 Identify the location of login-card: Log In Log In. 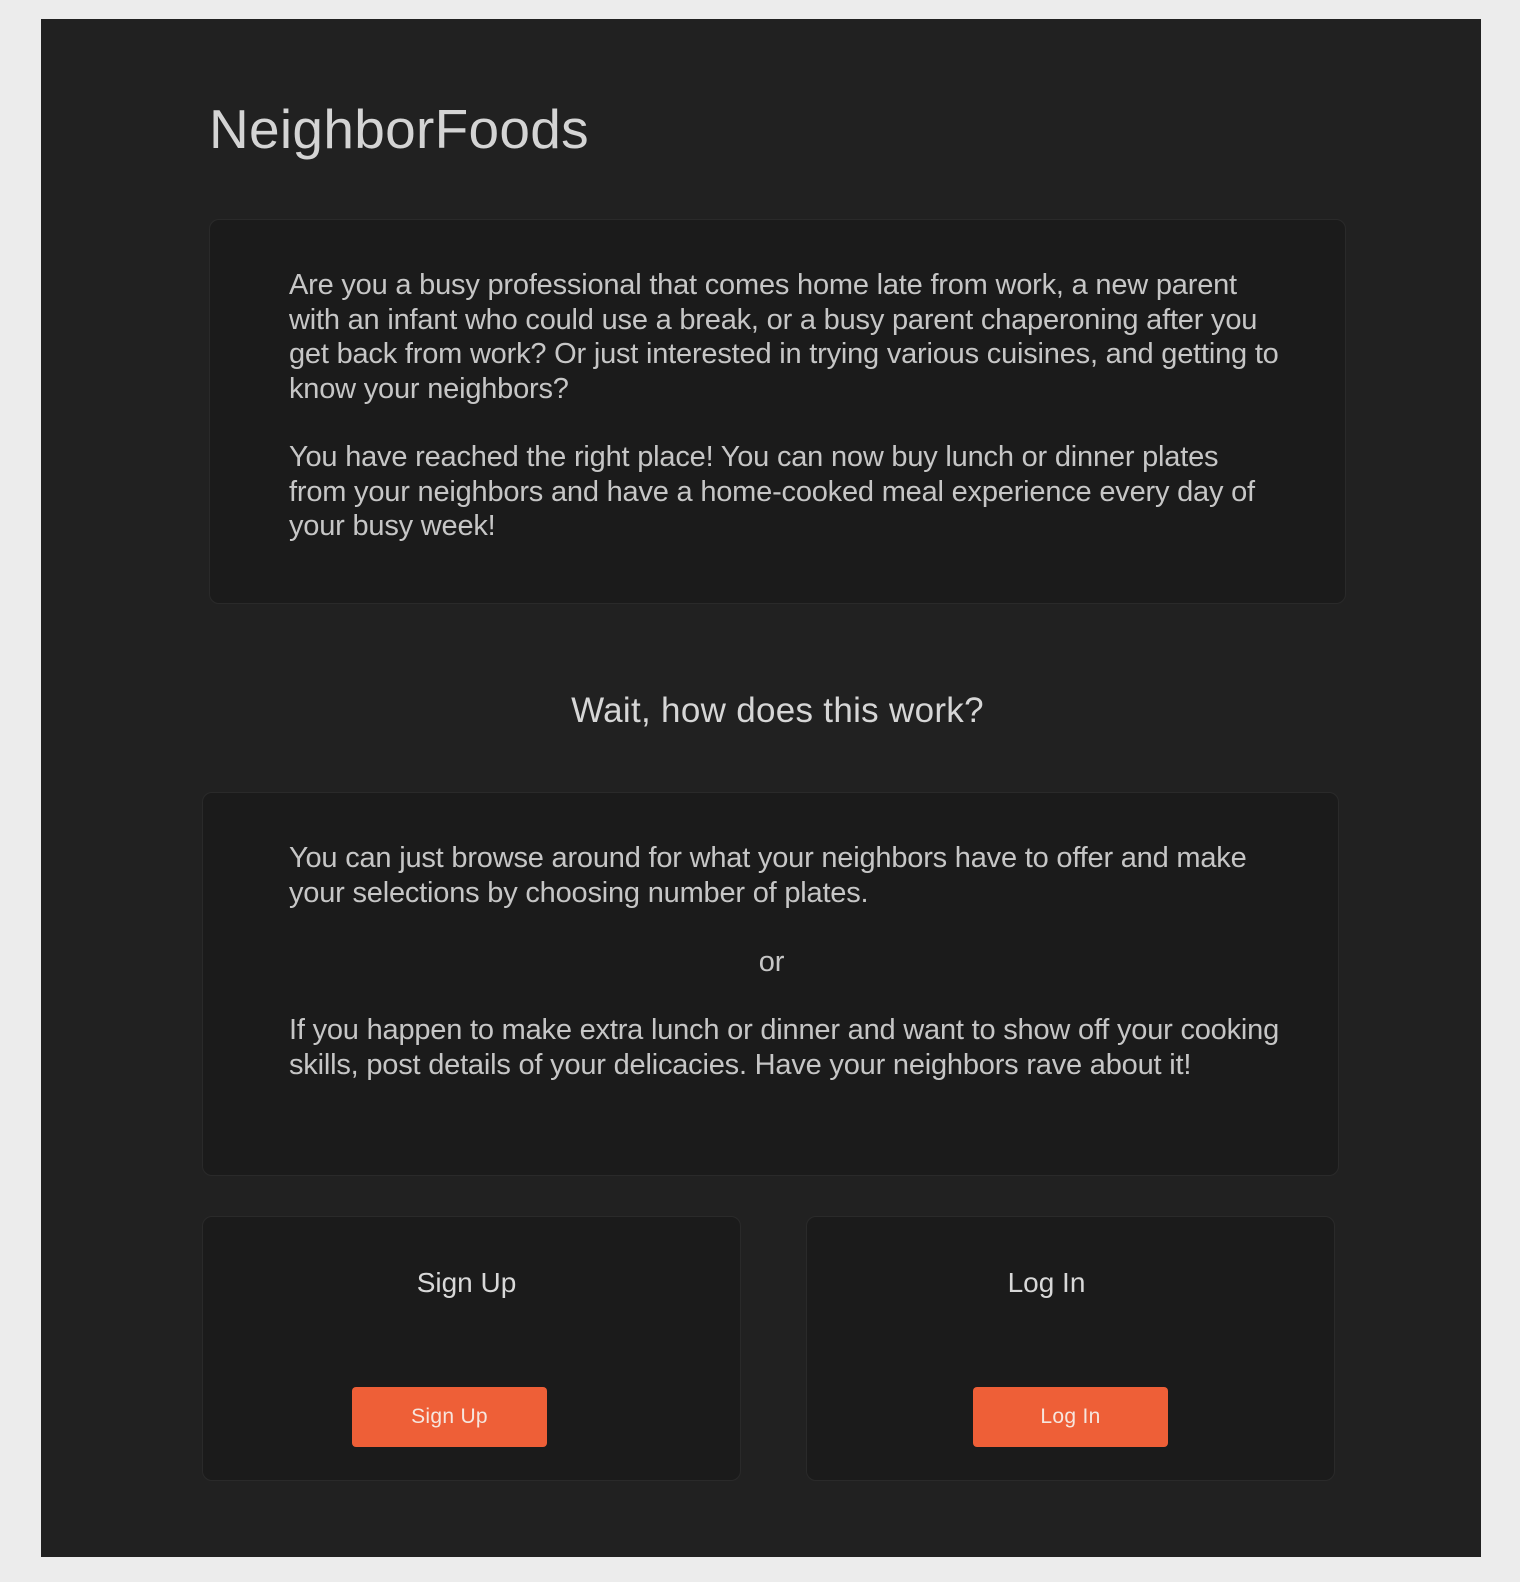
(1070, 1348).